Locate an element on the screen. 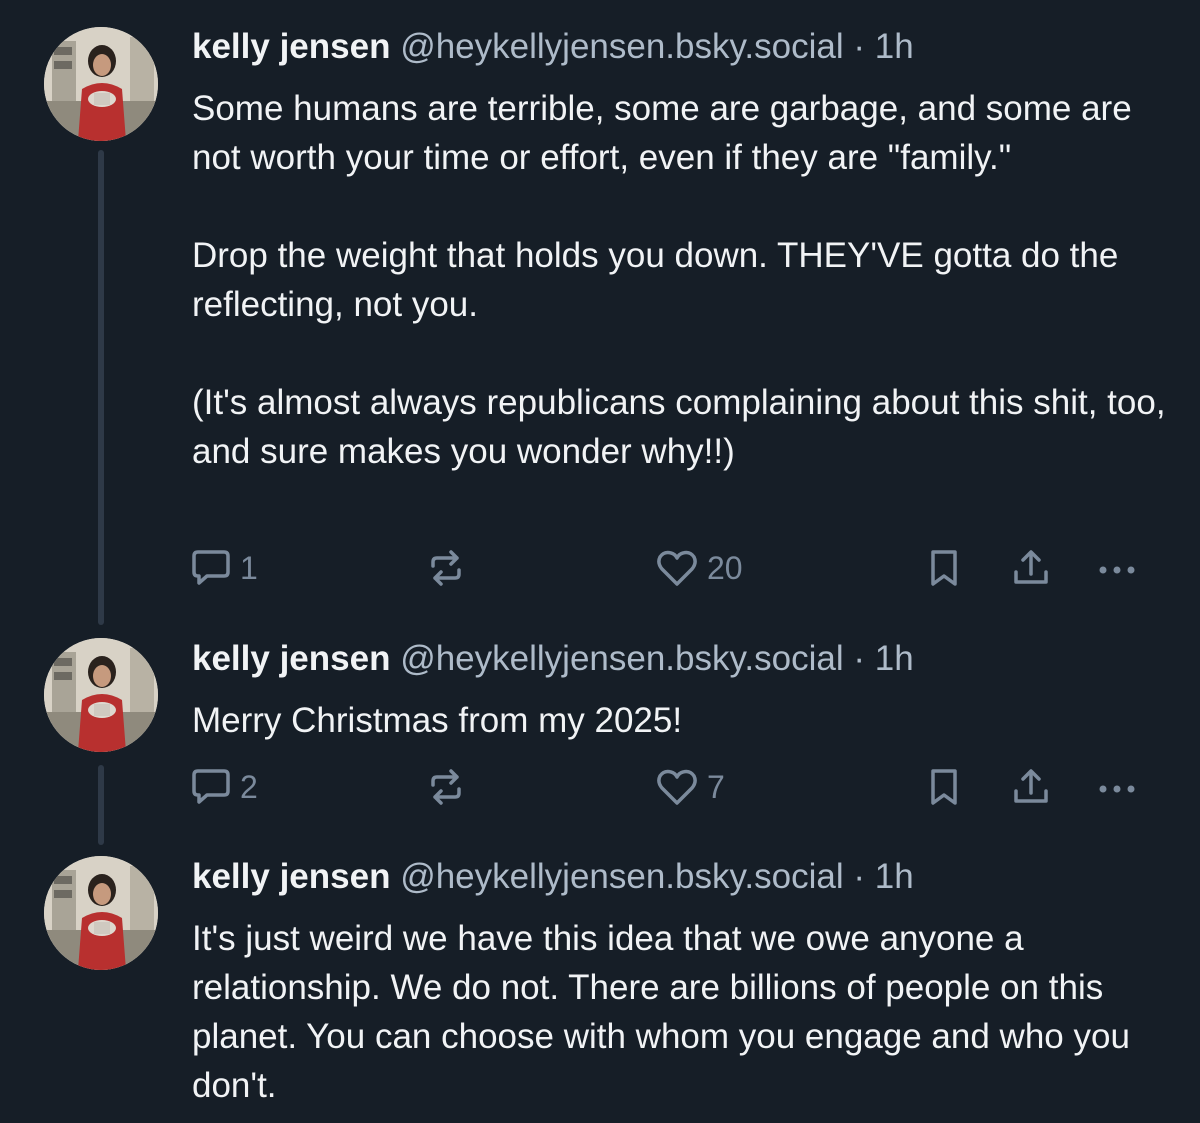 Image resolution: width=1200 pixels, height=1123 pixels. post-actions: 1 20 is located at coordinates (600, 568).